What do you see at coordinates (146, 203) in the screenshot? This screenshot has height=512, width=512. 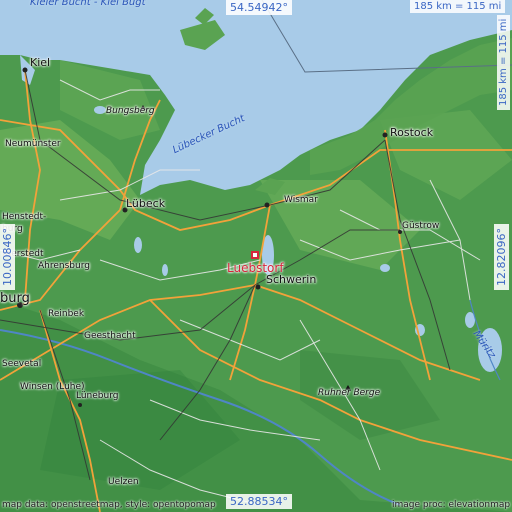 I see `place-luebeck: Lübeck` at bounding box center [146, 203].